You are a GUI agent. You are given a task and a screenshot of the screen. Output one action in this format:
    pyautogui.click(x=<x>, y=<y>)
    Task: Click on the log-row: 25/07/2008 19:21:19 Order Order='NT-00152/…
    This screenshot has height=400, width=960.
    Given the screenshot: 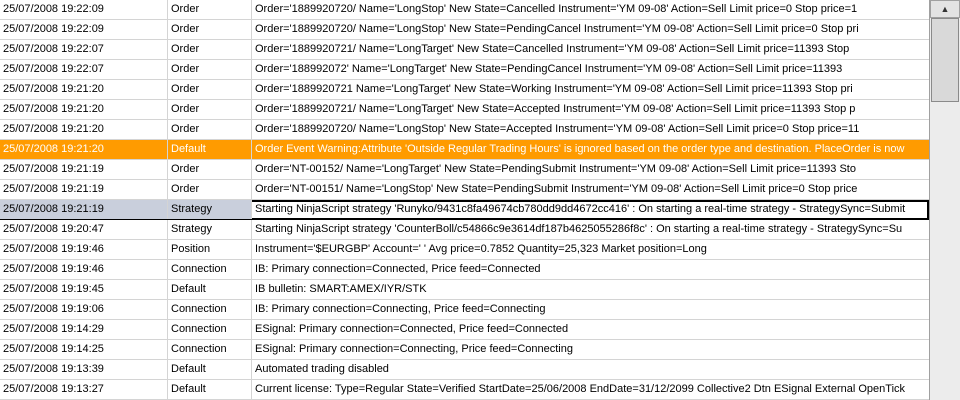 What is the action you would take?
    pyautogui.click(x=464, y=170)
    